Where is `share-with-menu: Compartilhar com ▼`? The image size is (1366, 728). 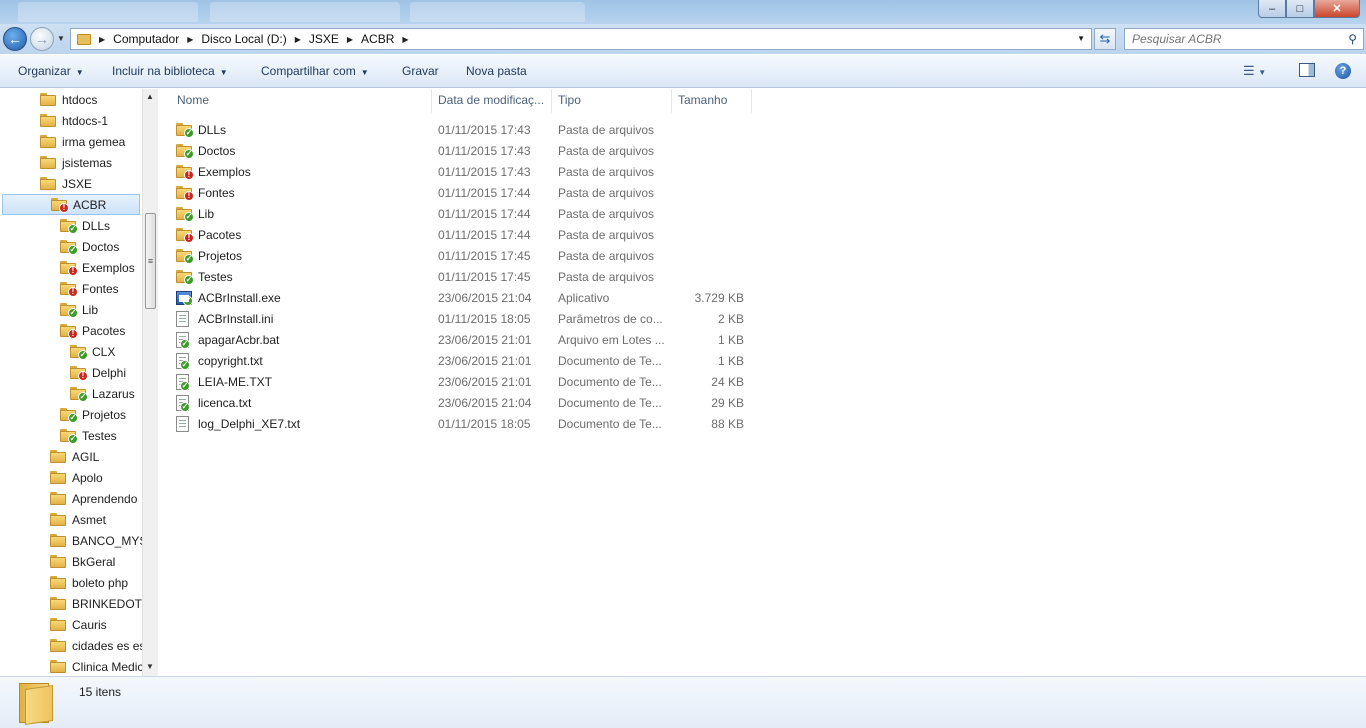
share-with-menu: Compartilhar com ▼ is located at coordinates (315, 71).